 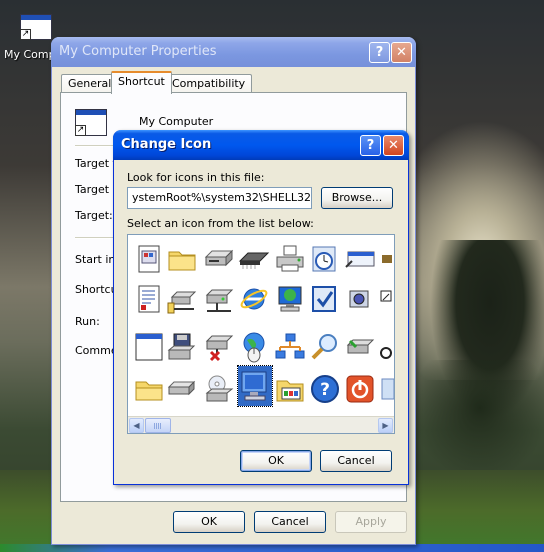 I want to click on control-panel-icon, so click(x=290, y=389).